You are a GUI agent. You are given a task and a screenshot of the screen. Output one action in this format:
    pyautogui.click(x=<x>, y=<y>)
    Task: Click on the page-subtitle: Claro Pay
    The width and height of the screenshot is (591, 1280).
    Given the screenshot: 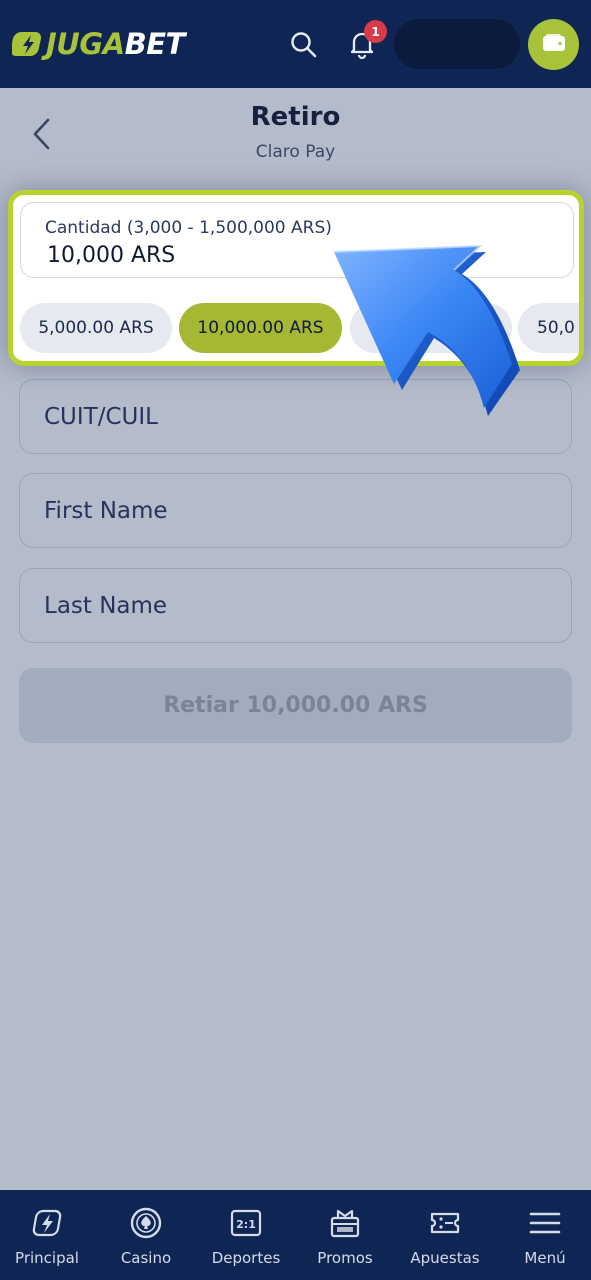 What is the action you would take?
    pyautogui.click(x=295, y=152)
    